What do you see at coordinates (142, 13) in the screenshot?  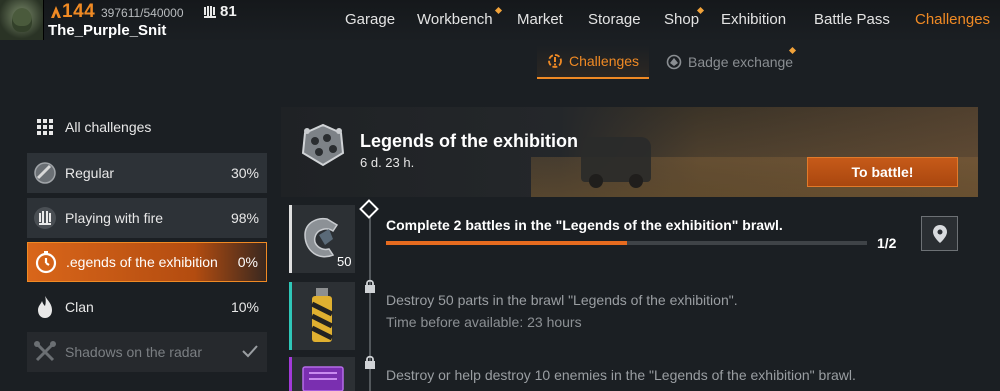 I see `player-xp: 397611/540000` at bounding box center [142, 13].